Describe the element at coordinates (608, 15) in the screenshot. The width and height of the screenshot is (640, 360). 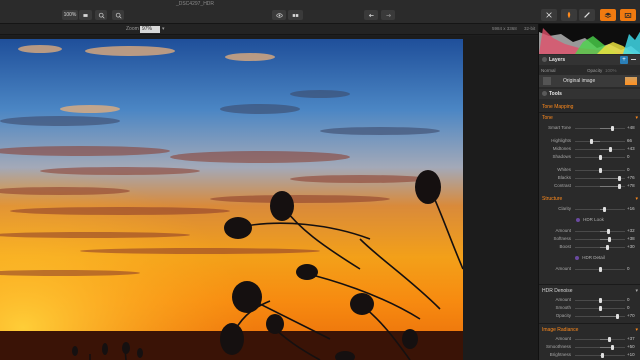
I see `layers-tool-button` at that location.